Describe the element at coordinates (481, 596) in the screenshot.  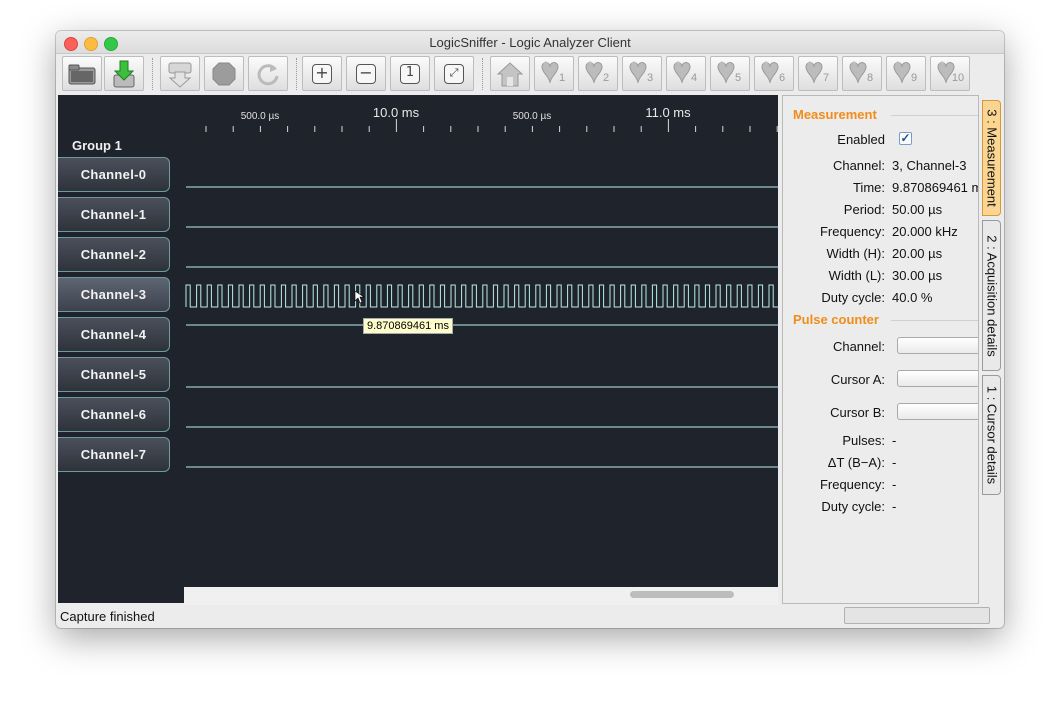
I see `horizontal-scrollbar` at that location.